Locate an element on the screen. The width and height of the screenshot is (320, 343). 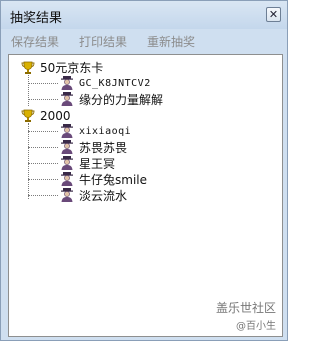
close-button: ✕ is located at coordinates (273, 14).